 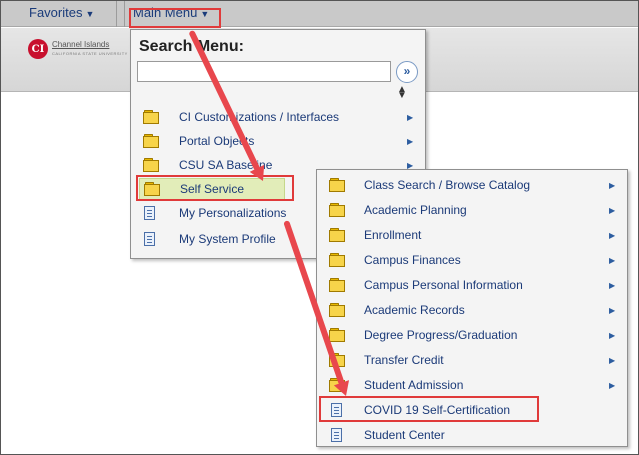 I want to click on main-menu-label: Main Menu, so click(x=165, y=12).